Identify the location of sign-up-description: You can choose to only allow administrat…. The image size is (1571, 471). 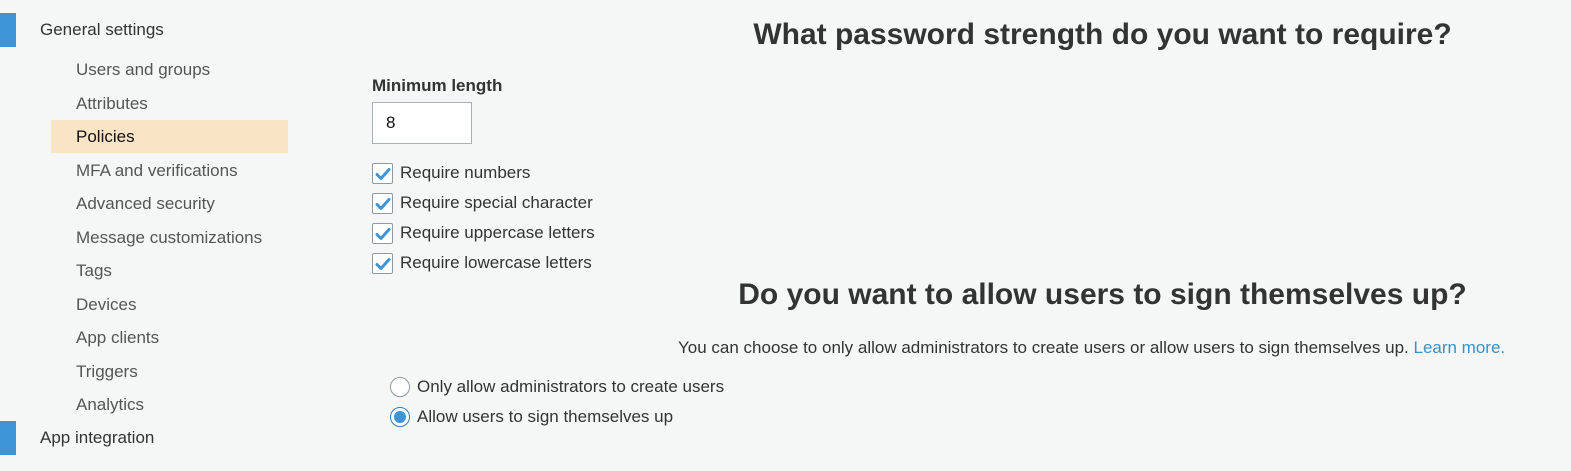
(1091, 348).